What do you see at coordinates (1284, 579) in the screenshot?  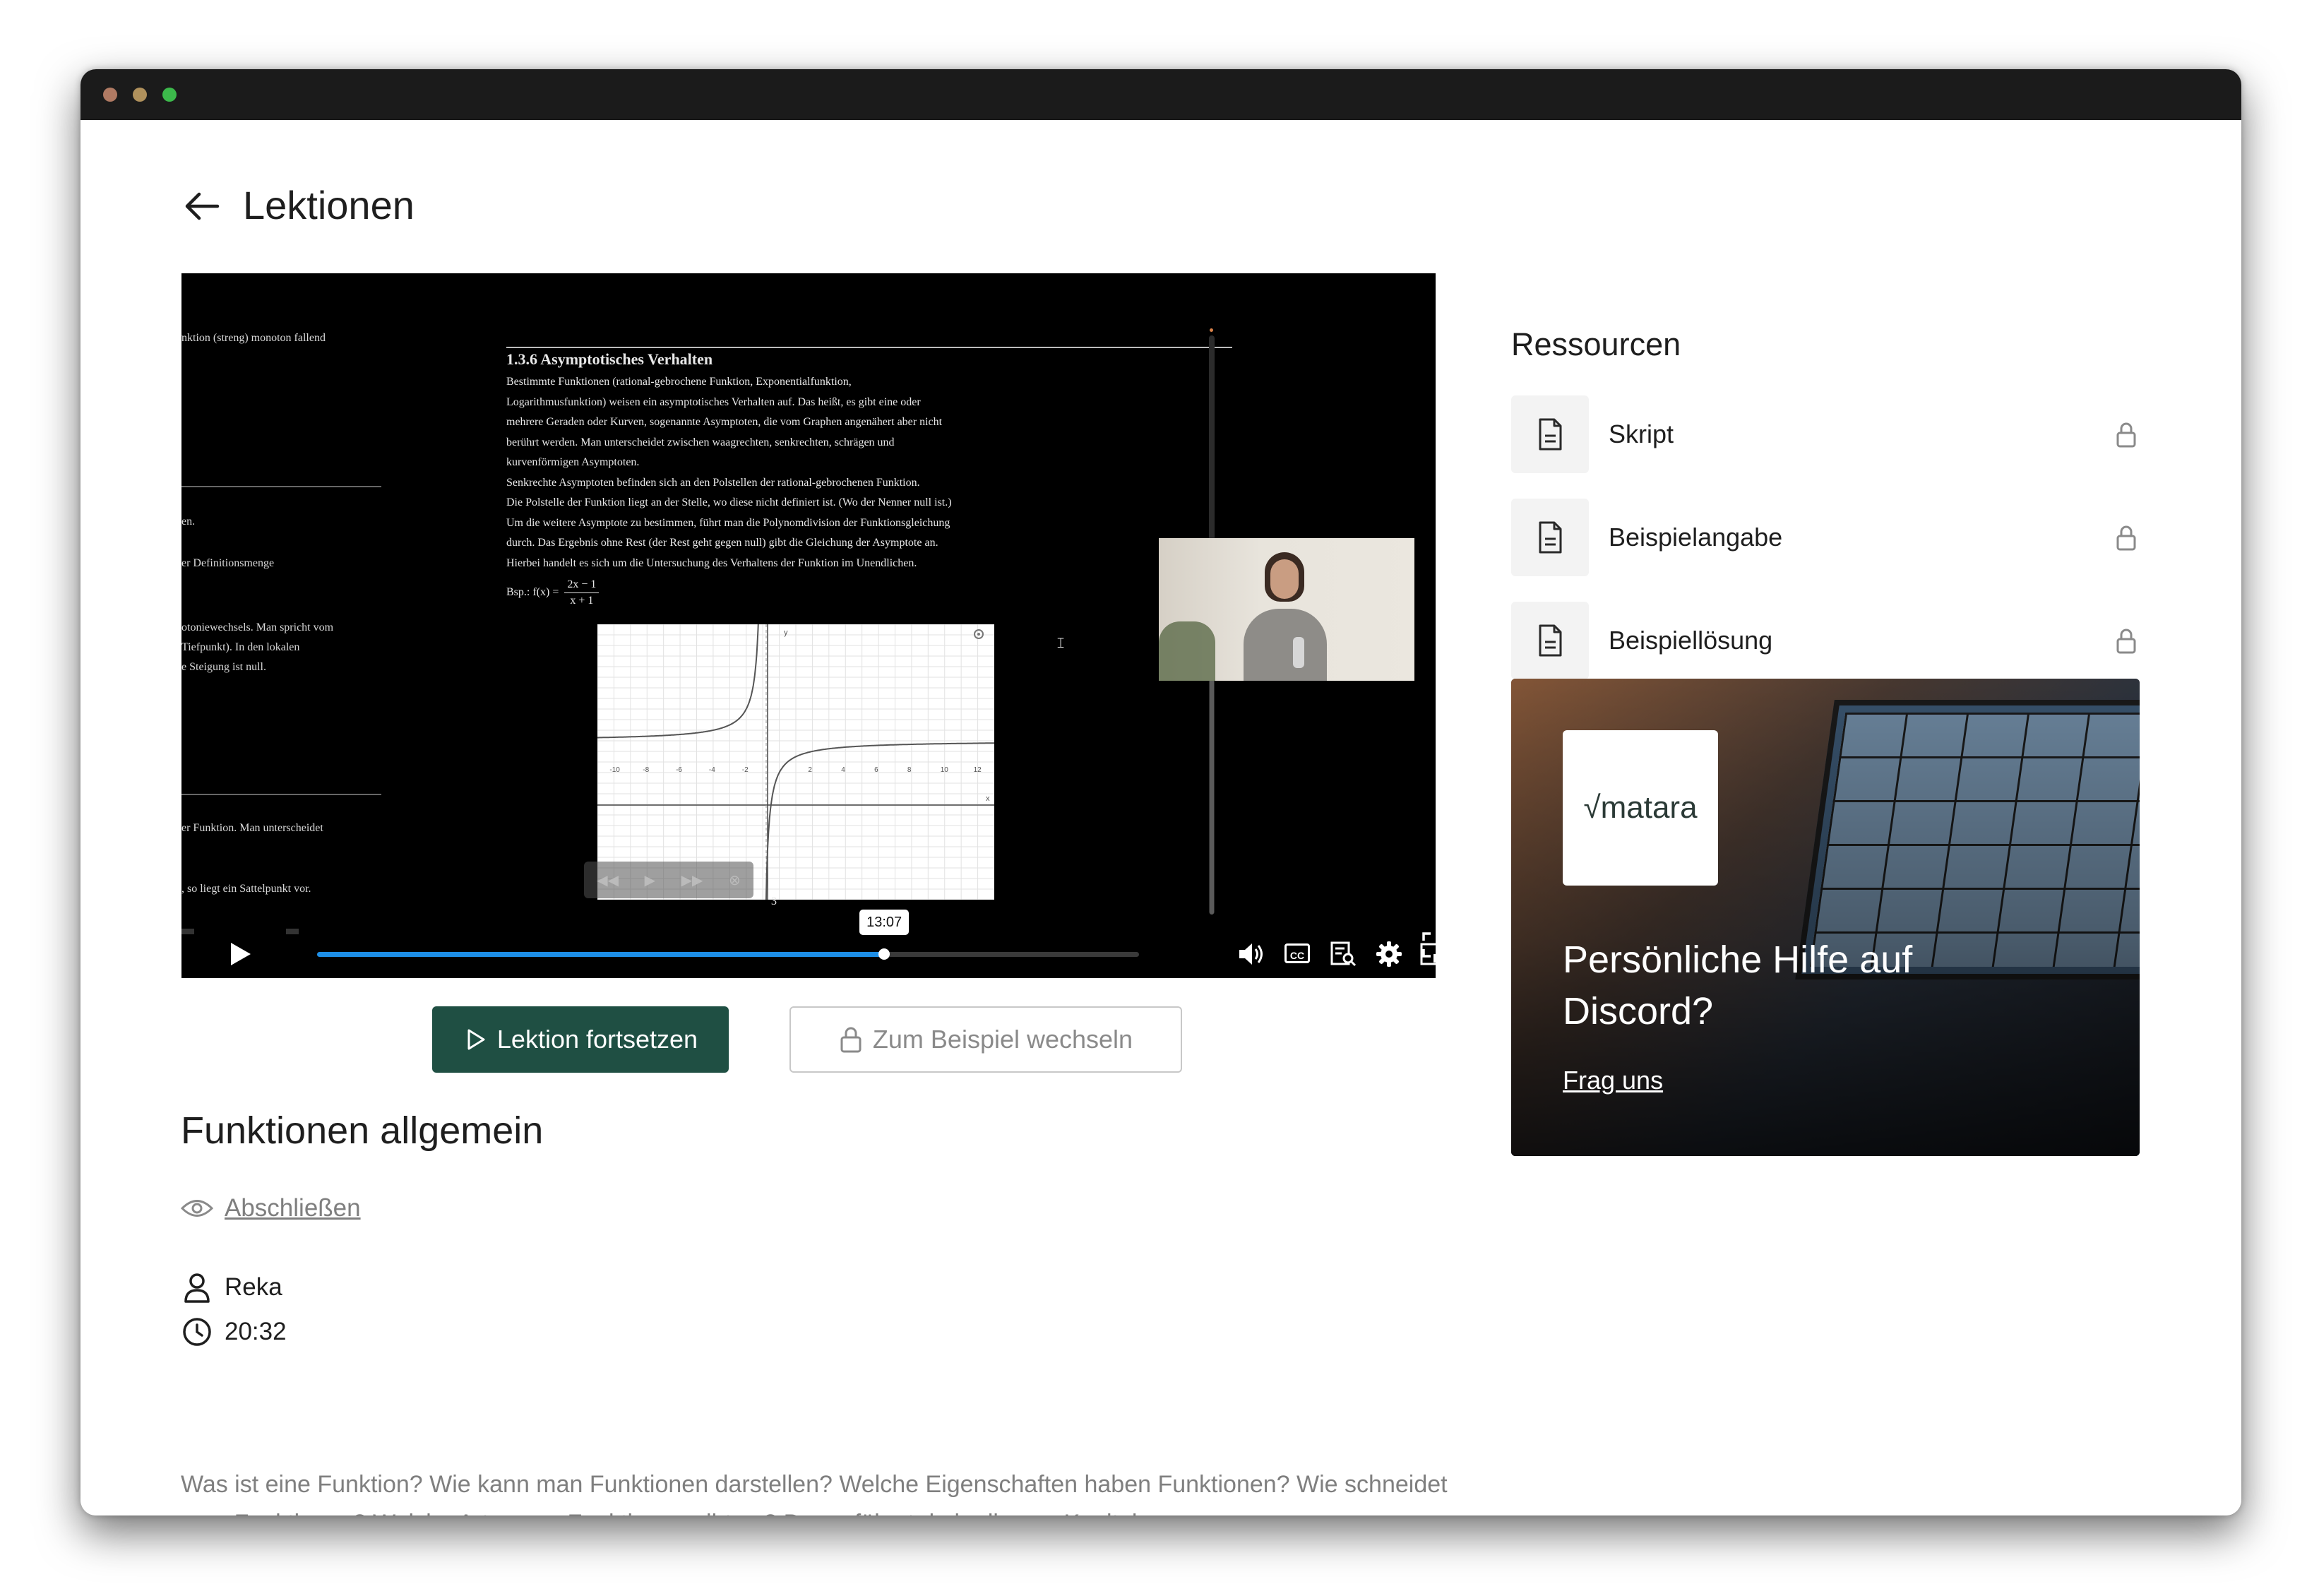 I see `person-face` at bounding box center [1284, 579].